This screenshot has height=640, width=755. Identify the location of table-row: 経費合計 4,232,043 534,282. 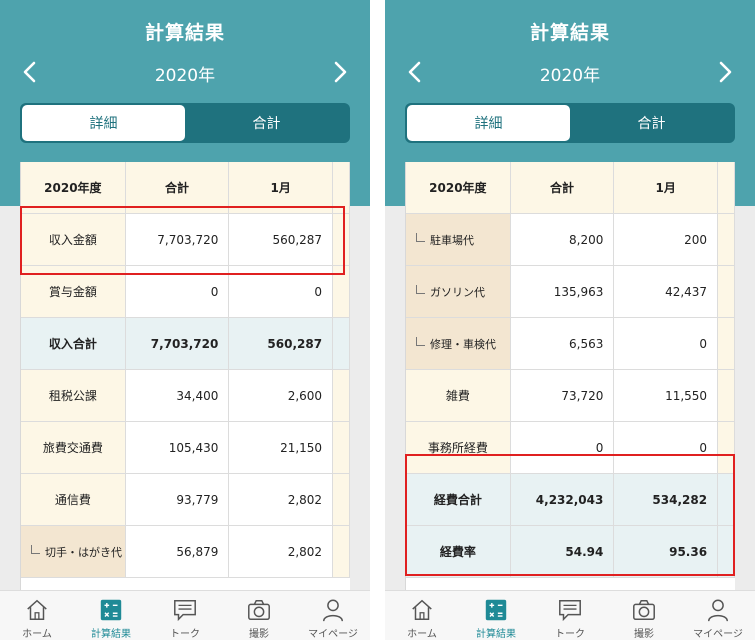
(570, 500).